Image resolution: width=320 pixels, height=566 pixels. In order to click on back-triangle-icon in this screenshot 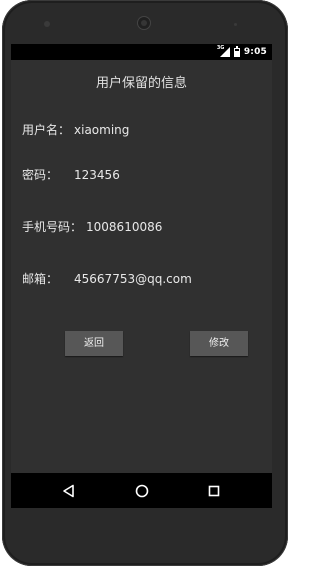, I will do `click(69, 491)`.